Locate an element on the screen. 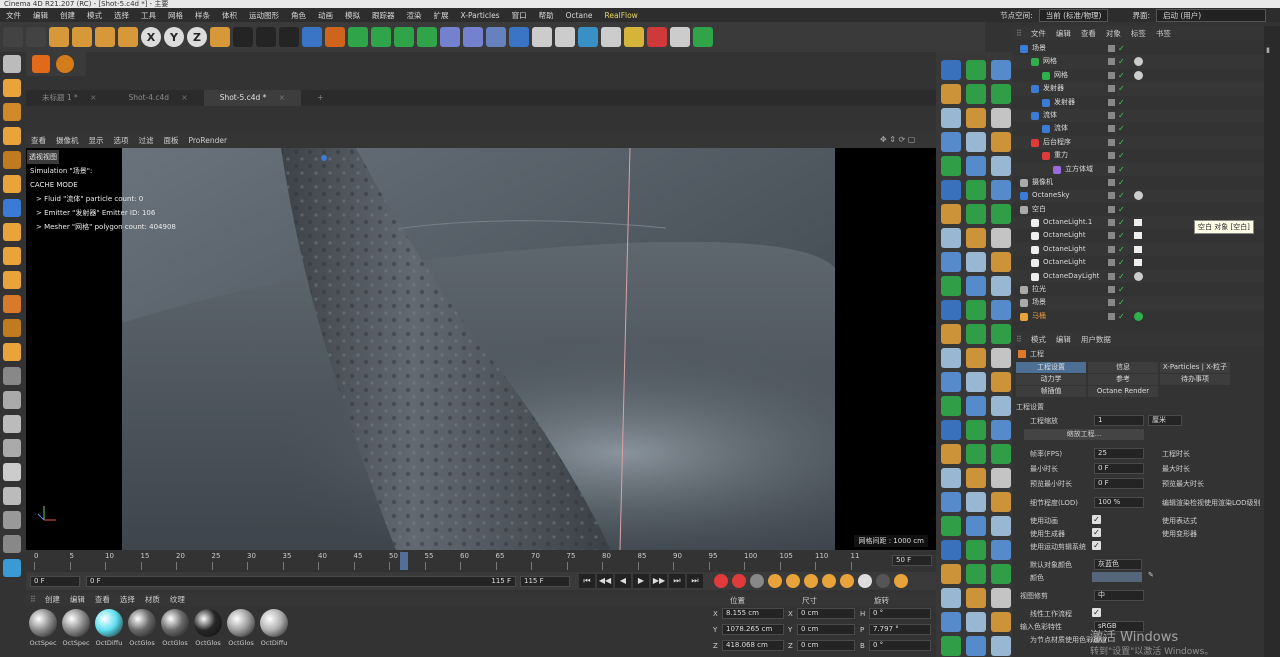 The width and height of the screenshot is (1280, 657). material-thumb: OctGlos is located at coordinates (208, 628).